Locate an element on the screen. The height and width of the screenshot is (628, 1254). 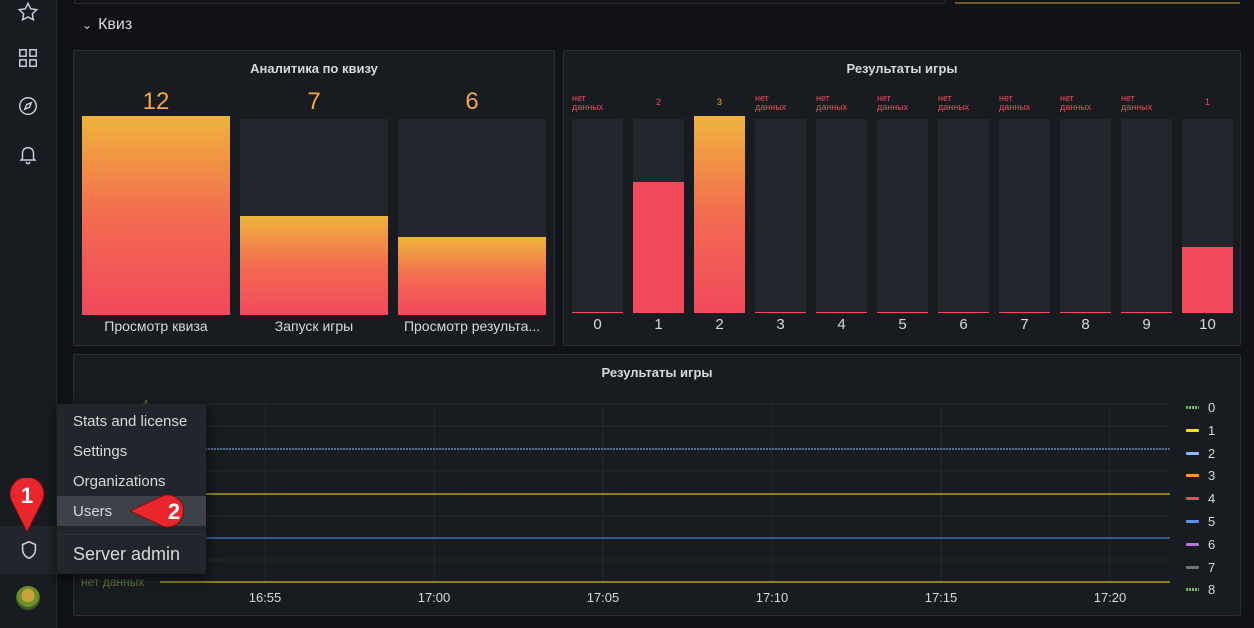
bar-category-label: 1 is located at coordinates (658, 324).